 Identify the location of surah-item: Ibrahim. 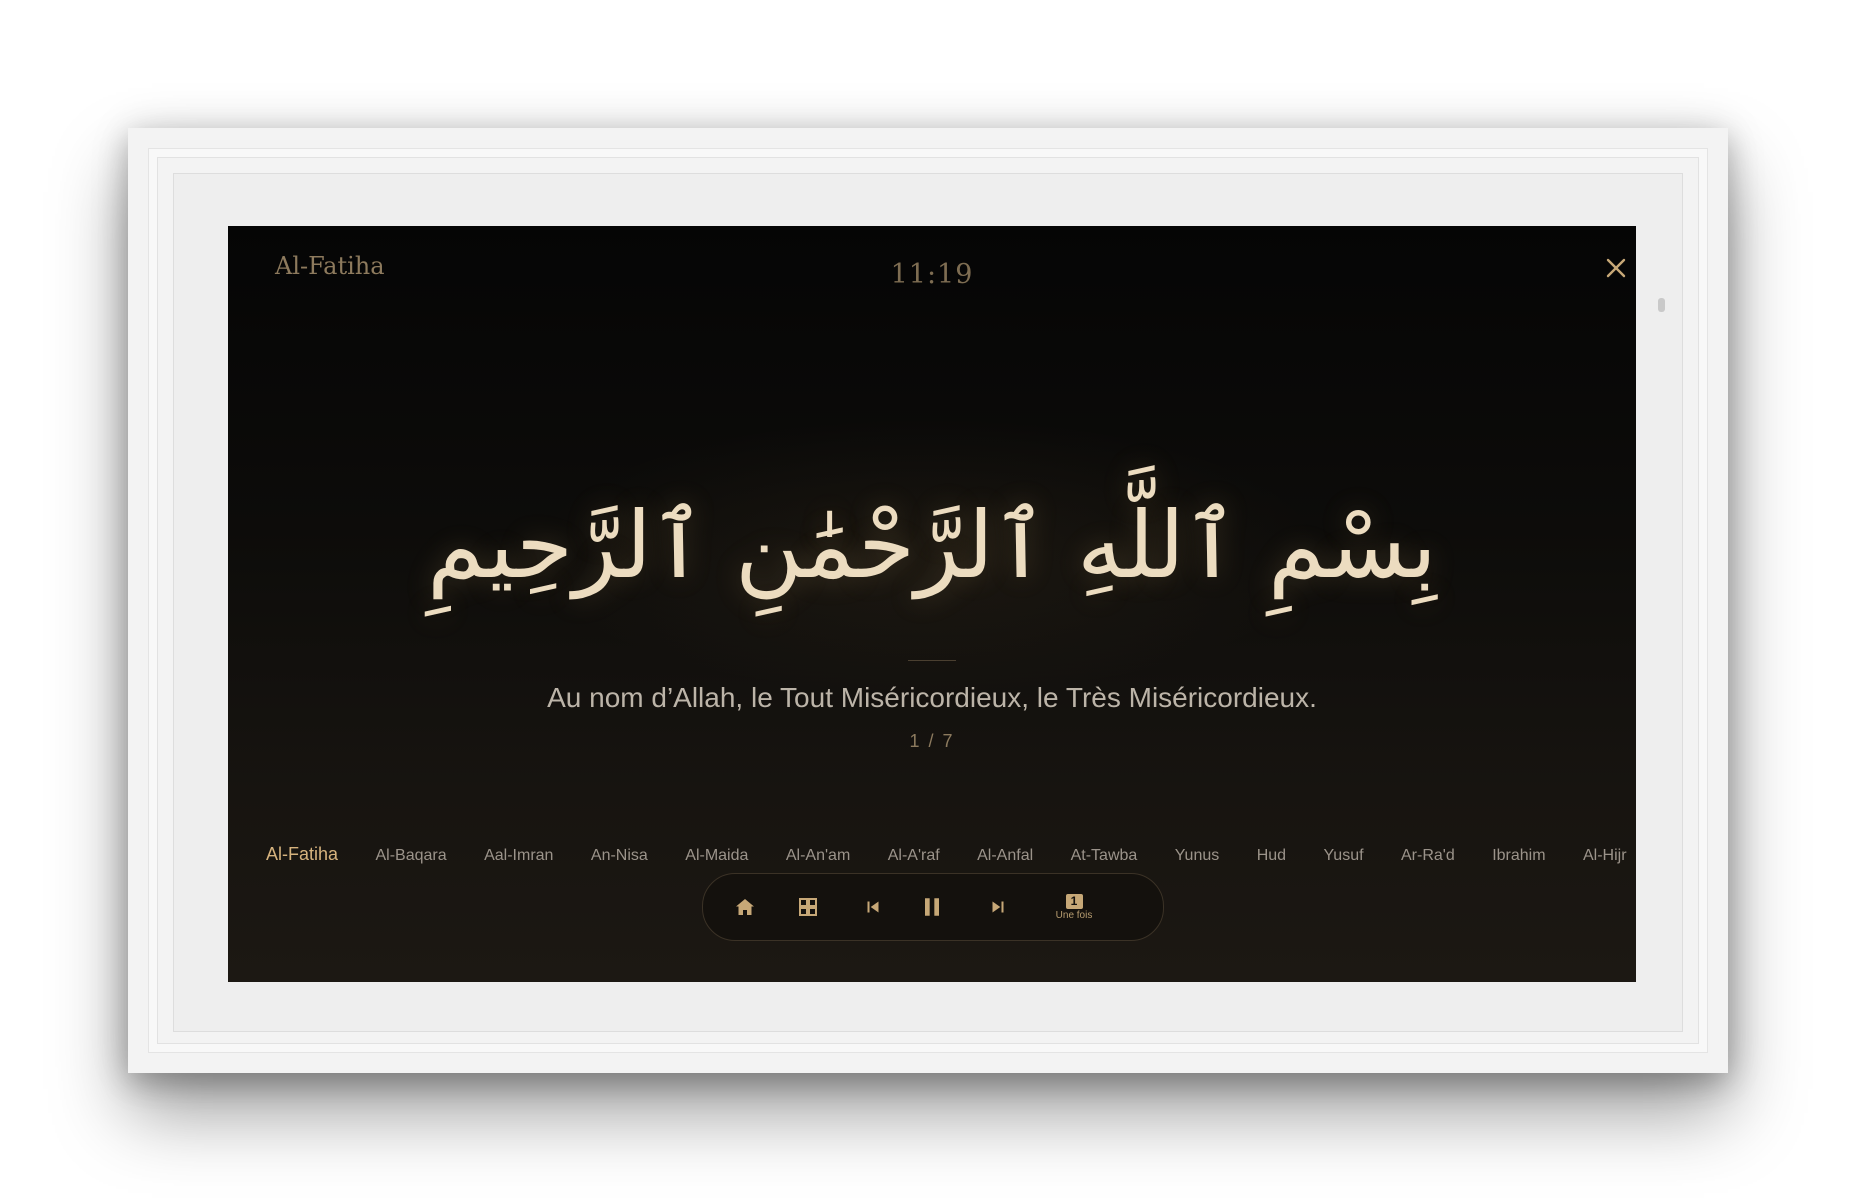
(1518, 856).